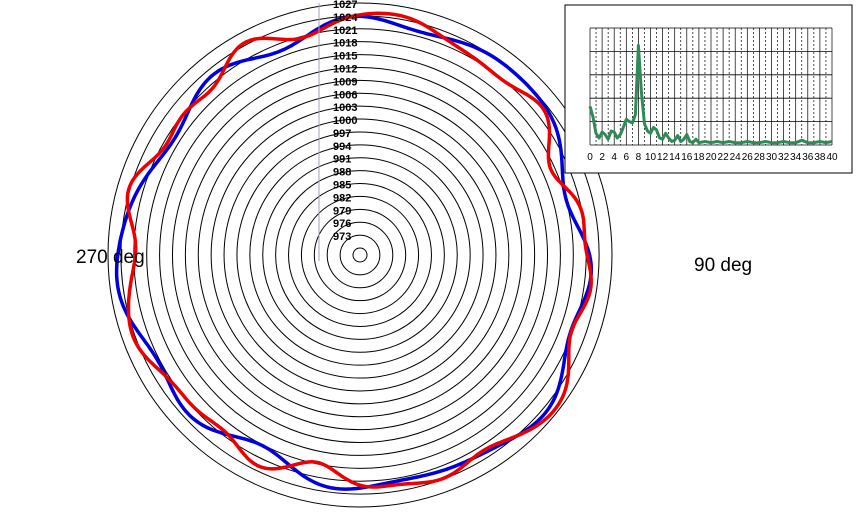  I want to click on inset-tick-label: 20, so click(711, 157).